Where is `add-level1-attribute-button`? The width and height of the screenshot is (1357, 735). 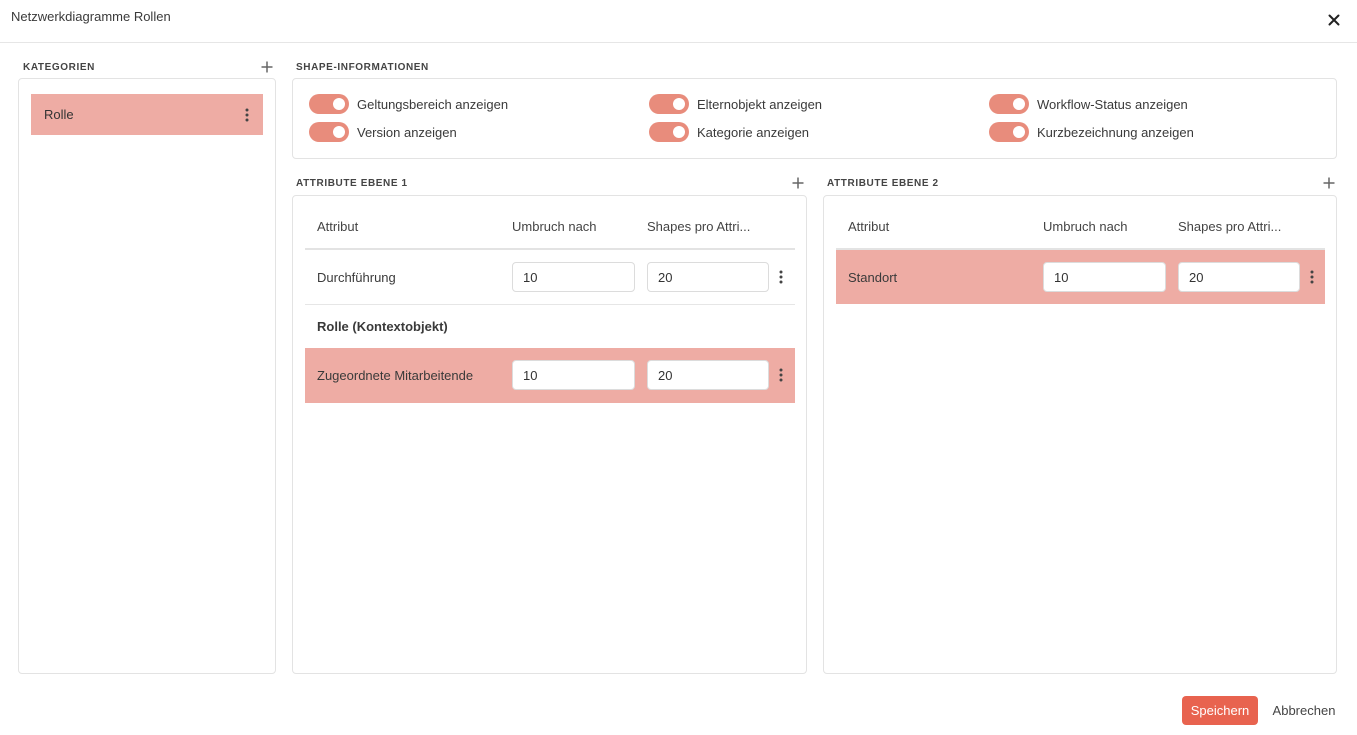 add-level1-attribute-button is located at coordinates (798, 183).